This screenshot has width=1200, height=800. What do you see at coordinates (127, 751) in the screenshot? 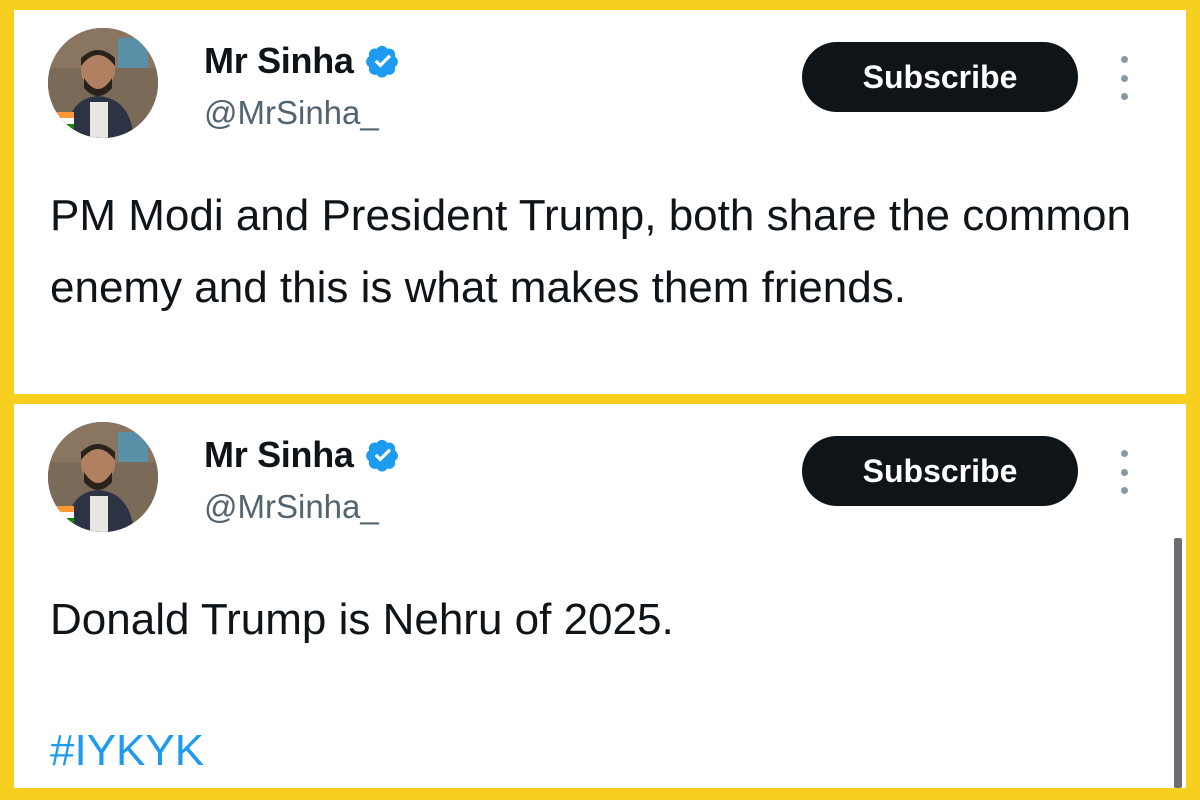
I see `hashtag-link: #IYKYK` at bounding box center [127, 751].